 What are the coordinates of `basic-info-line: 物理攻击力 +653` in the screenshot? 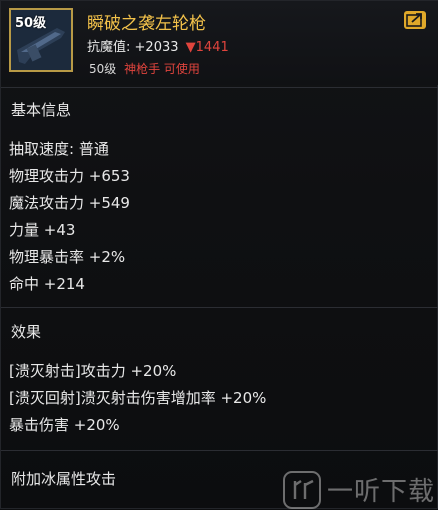 It's located at (69, 176).